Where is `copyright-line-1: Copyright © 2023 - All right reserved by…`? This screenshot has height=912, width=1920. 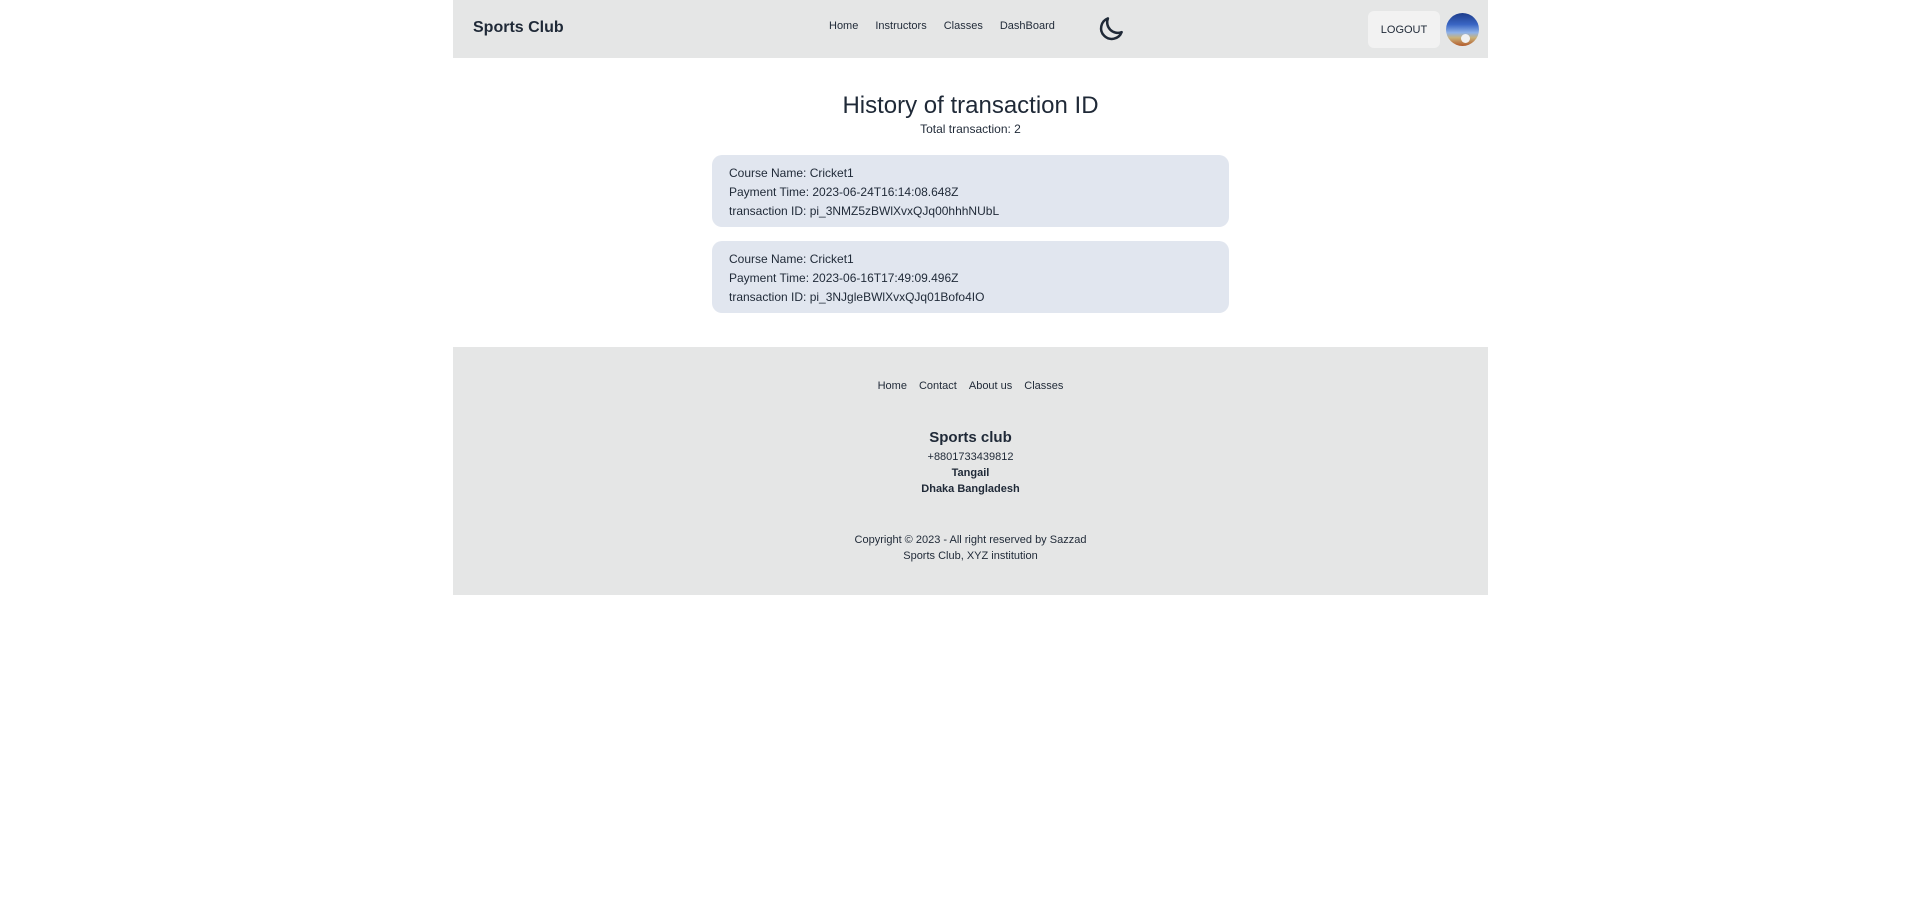
copyright-line-1: Copyright © 2023 - All right reserved by… is located at coordinates (970, 540).